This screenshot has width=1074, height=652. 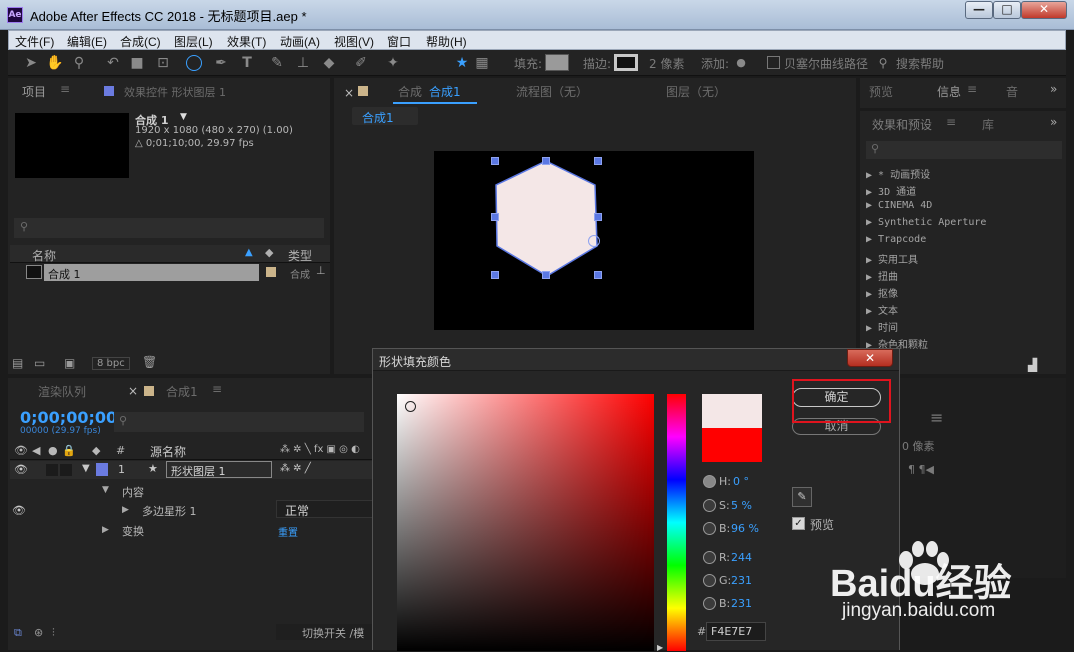 What do you see at coordinates (55, 63) in the screenshot?
I see `hand-tool-icon: ✋` at bounding box center [55, 63].